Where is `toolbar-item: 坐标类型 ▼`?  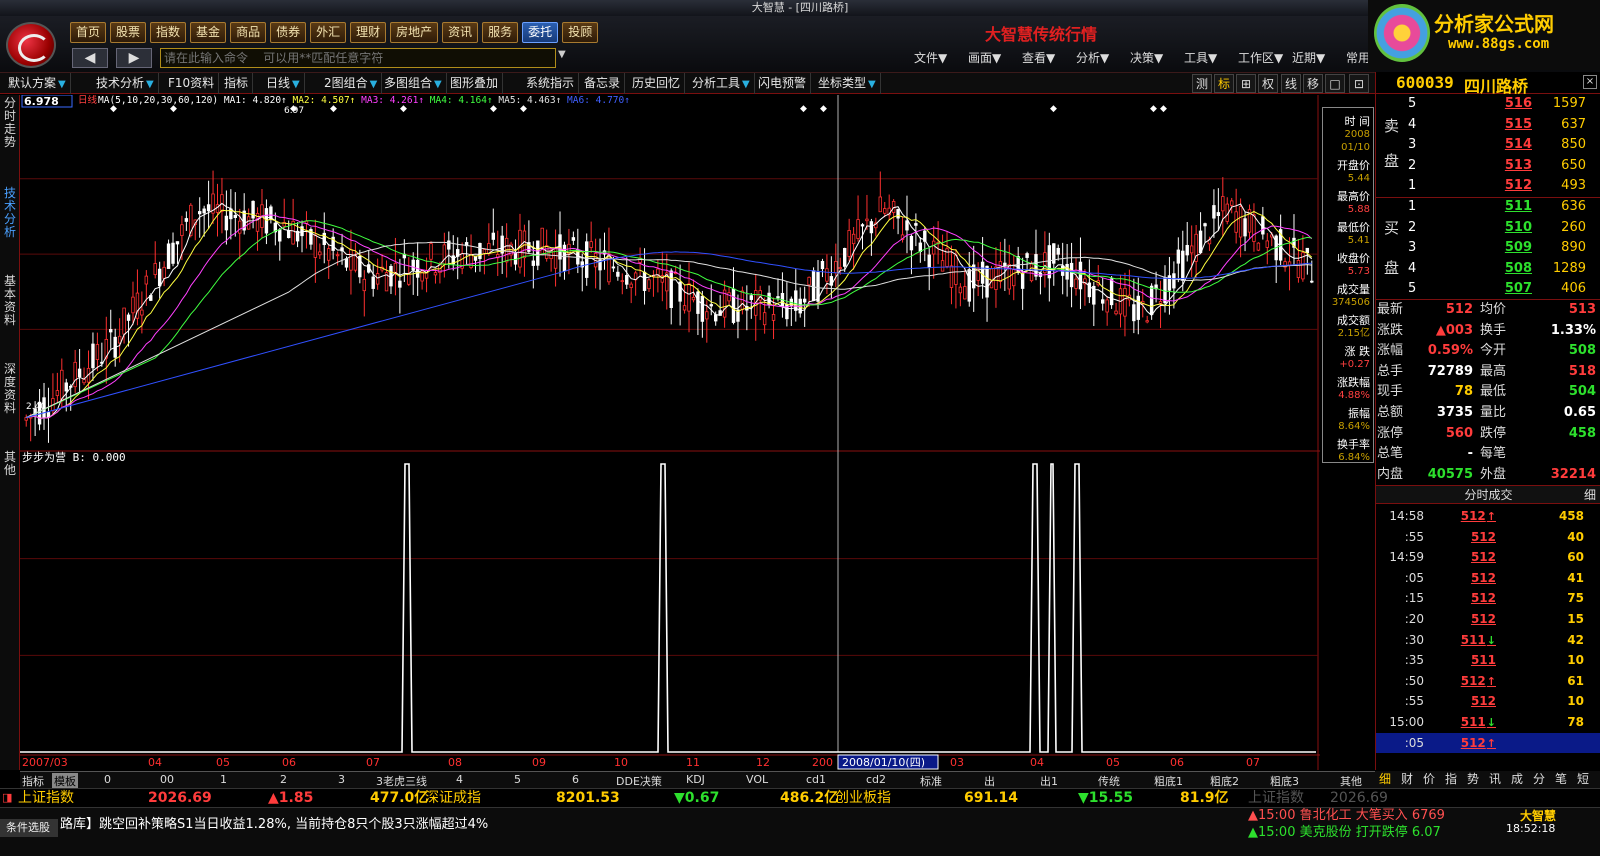
toolbar-item: 坐标类型 ▼ is located at coordinates (847, 83).